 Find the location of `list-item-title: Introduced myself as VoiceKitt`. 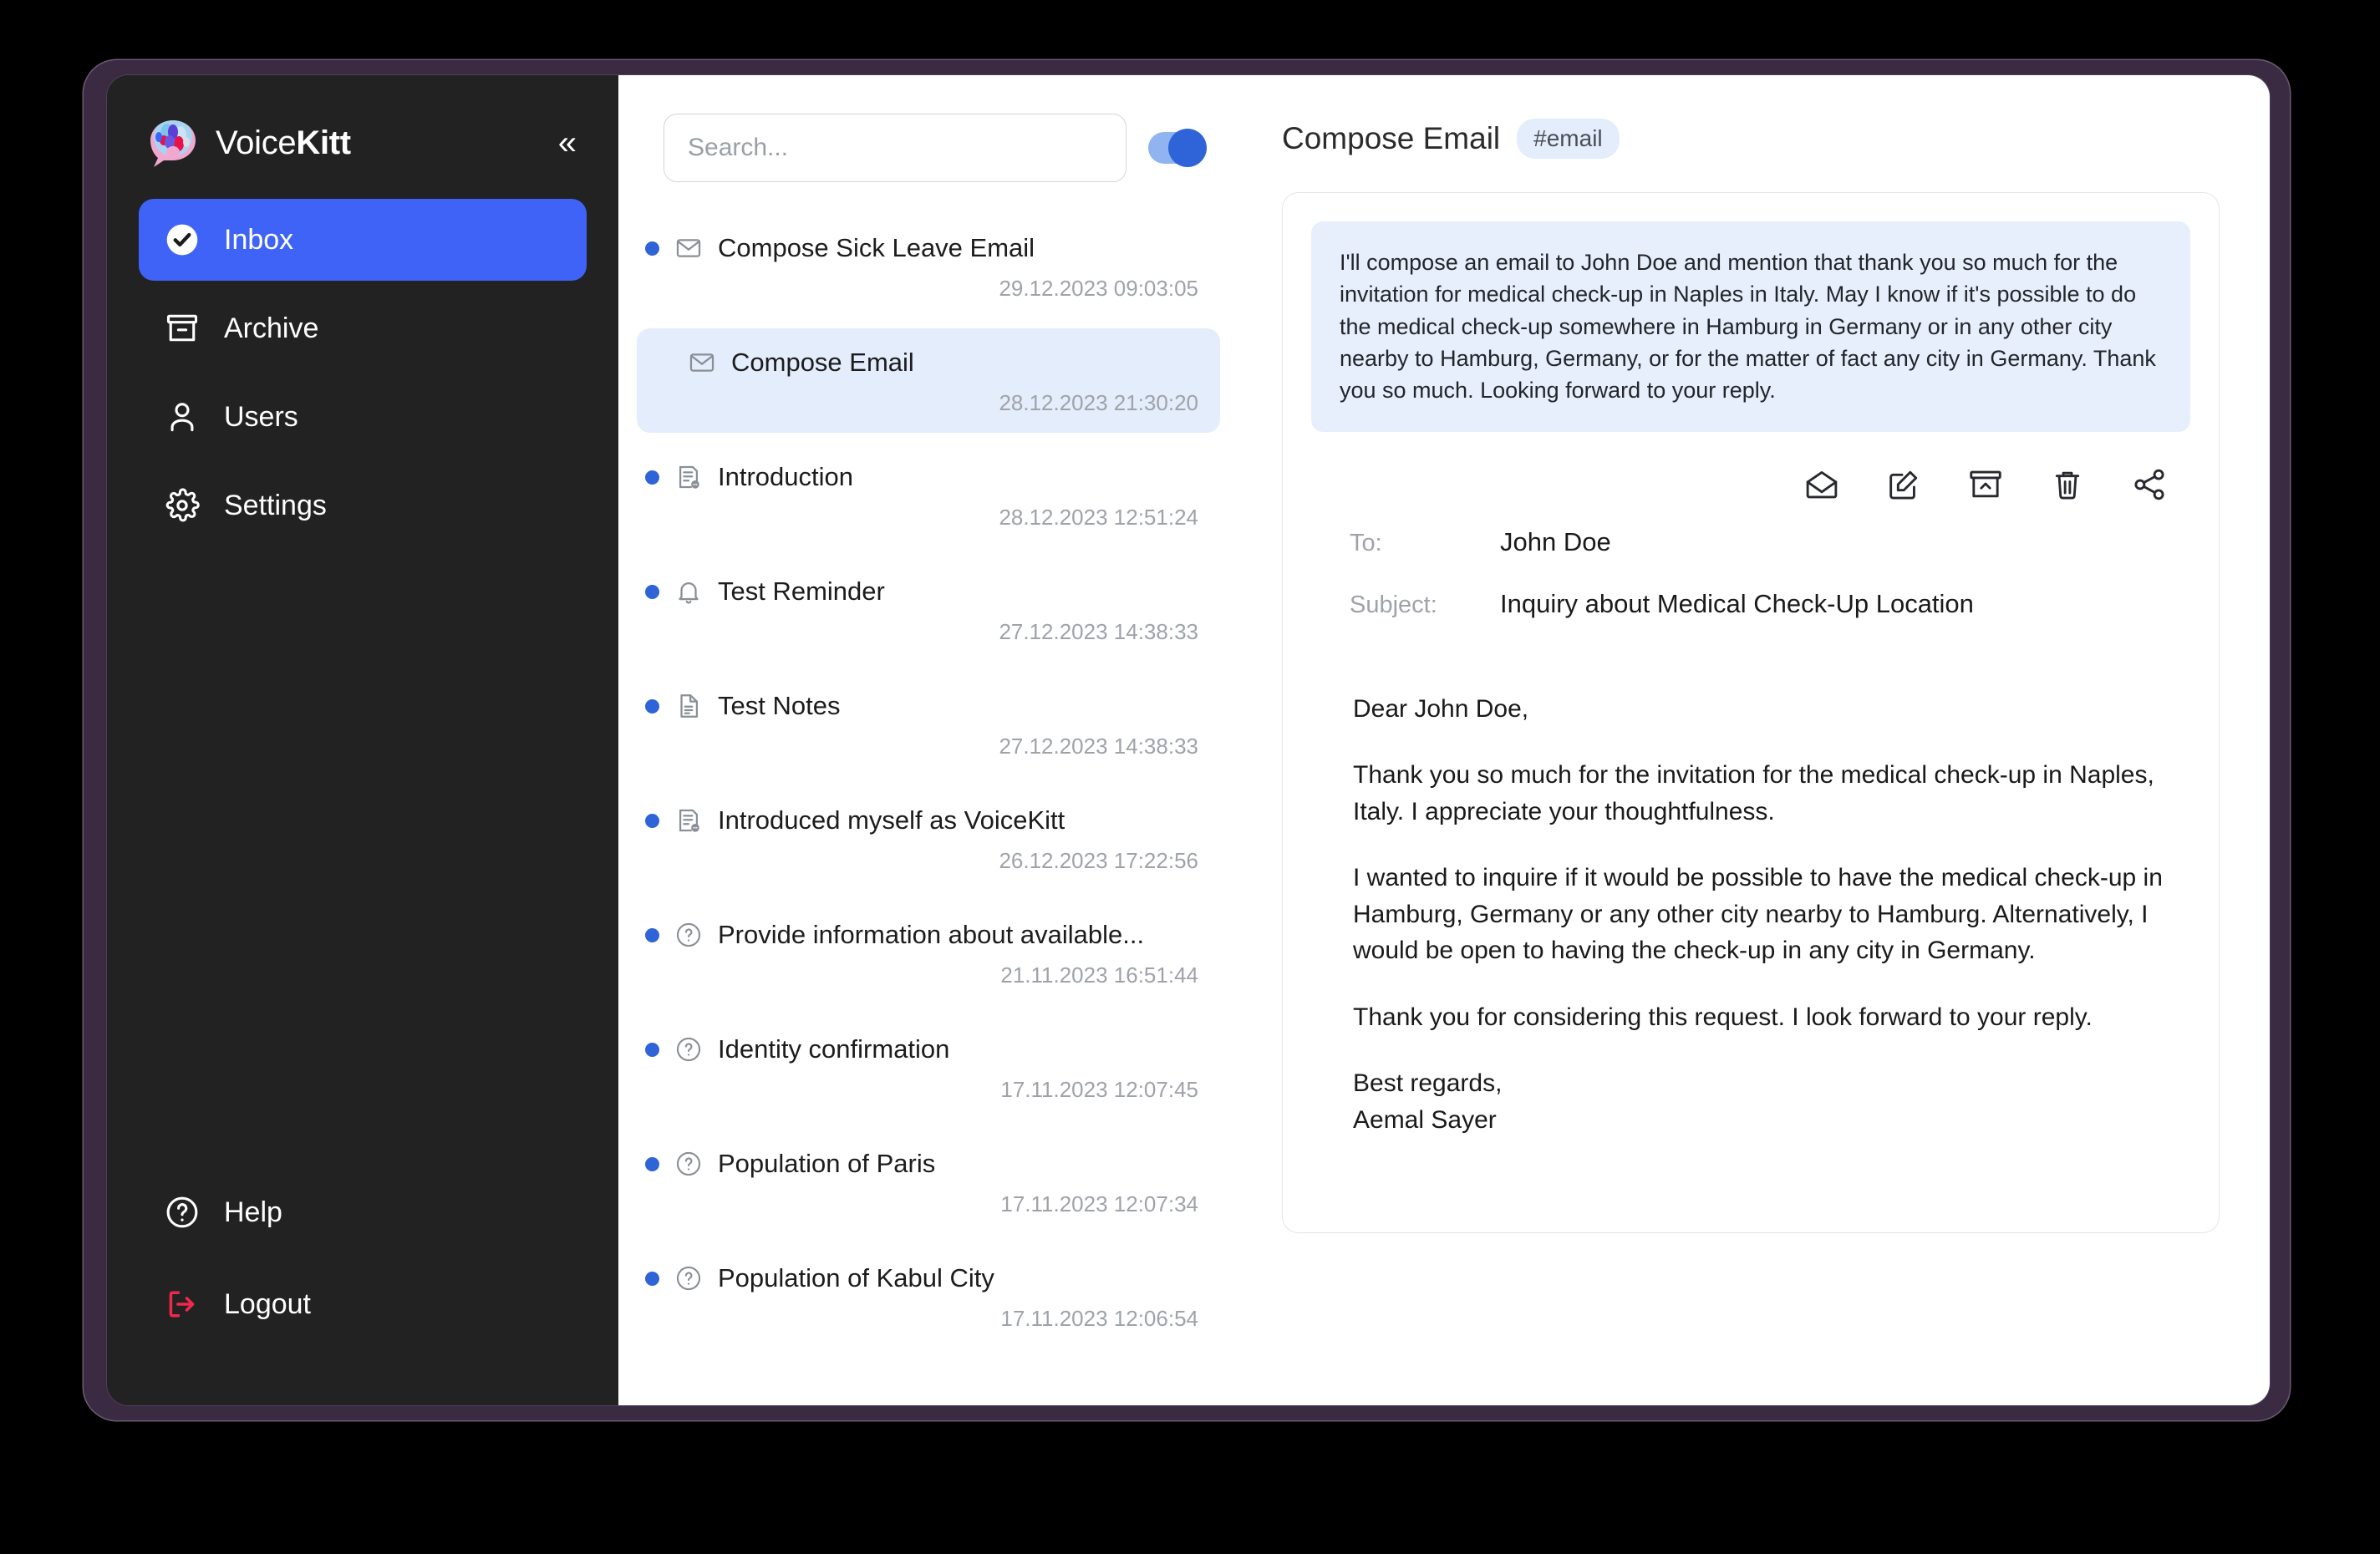

list-item-title: Introduced myself as VoiceKitt is located at coordinates (891, 820).